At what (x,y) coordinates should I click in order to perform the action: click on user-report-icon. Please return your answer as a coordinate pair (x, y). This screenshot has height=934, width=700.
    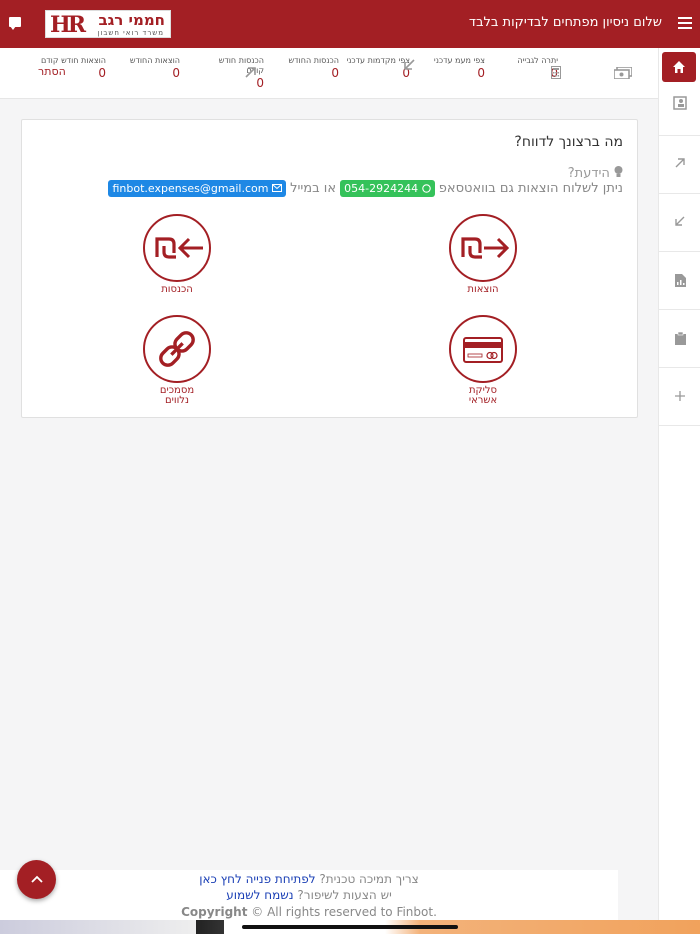
    Looking at the image, I should click on (680, 103).